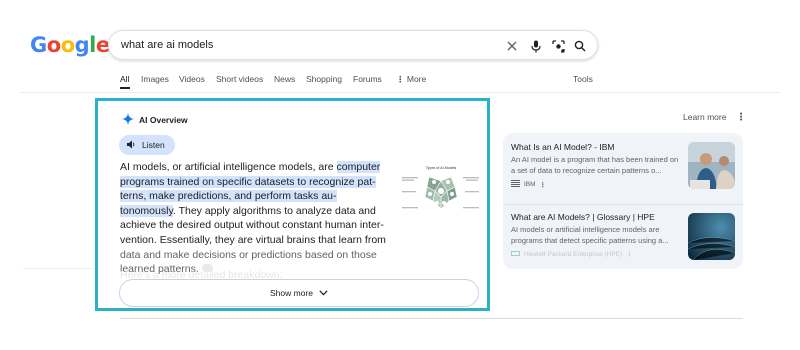  What do you see at coordinates (515, 184) in the screenshot?
I see `ibm-favicon-icon` at bounding box center [515, 184].